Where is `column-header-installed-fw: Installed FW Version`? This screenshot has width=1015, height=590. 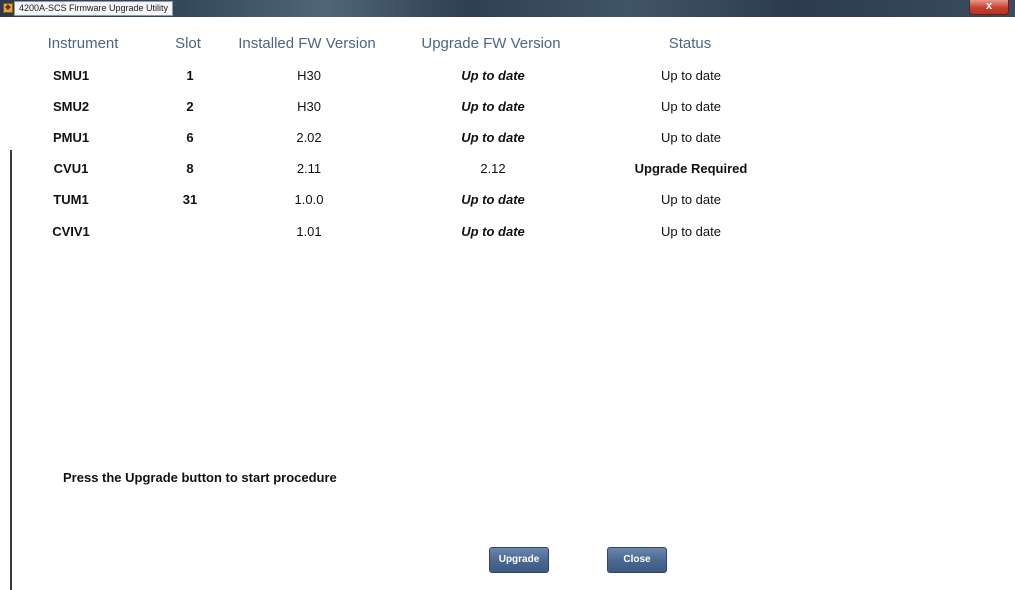 column-header-installed-fw: Installed FW Version is located at coordinates (307, 43).